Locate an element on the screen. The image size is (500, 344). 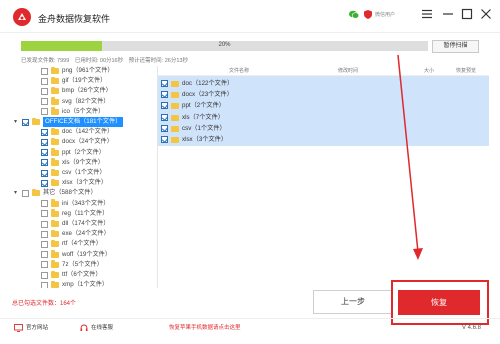
tree-item: ini（343个文件） is located at coordinates (84, 204).